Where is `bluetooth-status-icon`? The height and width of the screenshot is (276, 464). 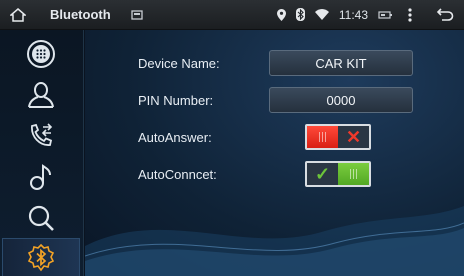
bluetooth-status-icon is located at coordinates (300, 14).